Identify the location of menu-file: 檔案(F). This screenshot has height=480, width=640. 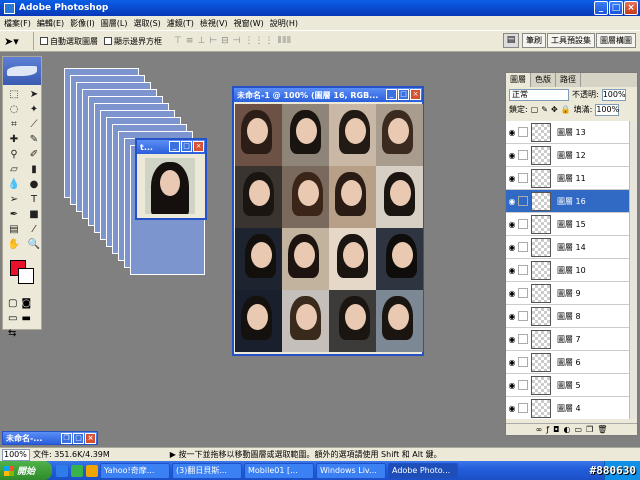
(17, 23).